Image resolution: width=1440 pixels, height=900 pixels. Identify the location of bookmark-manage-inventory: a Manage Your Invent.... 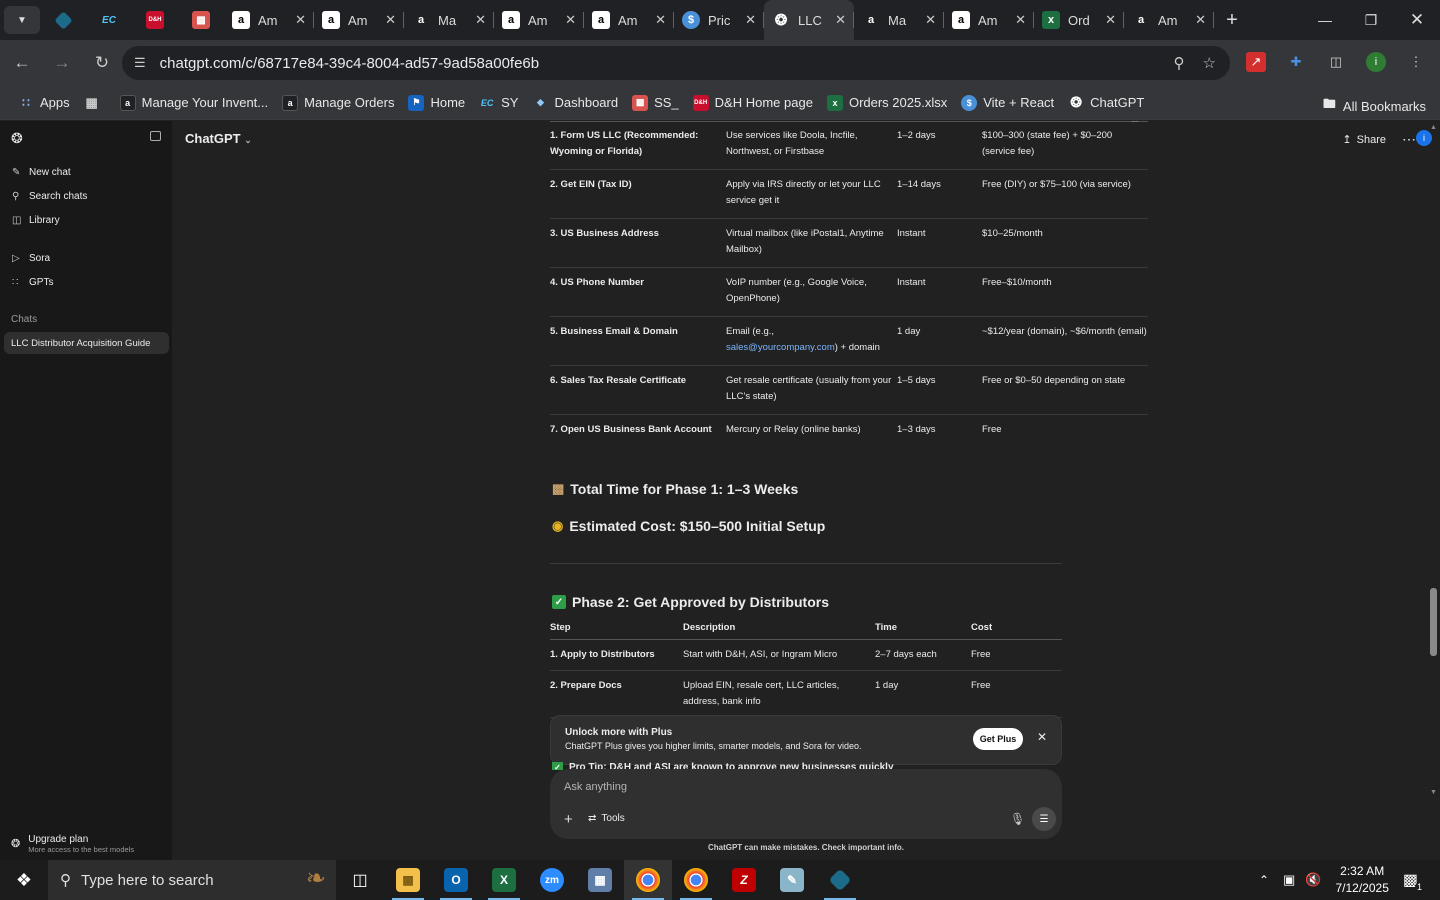
(193, 102).